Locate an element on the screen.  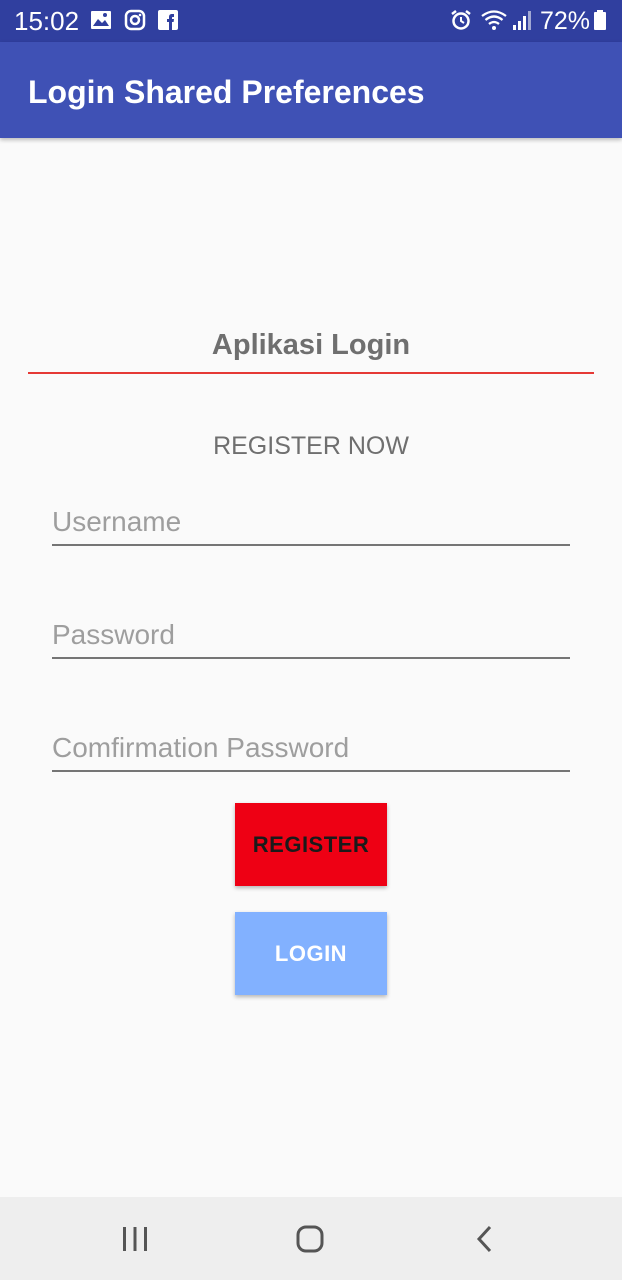
username-input is located at coordinates (311, 523).